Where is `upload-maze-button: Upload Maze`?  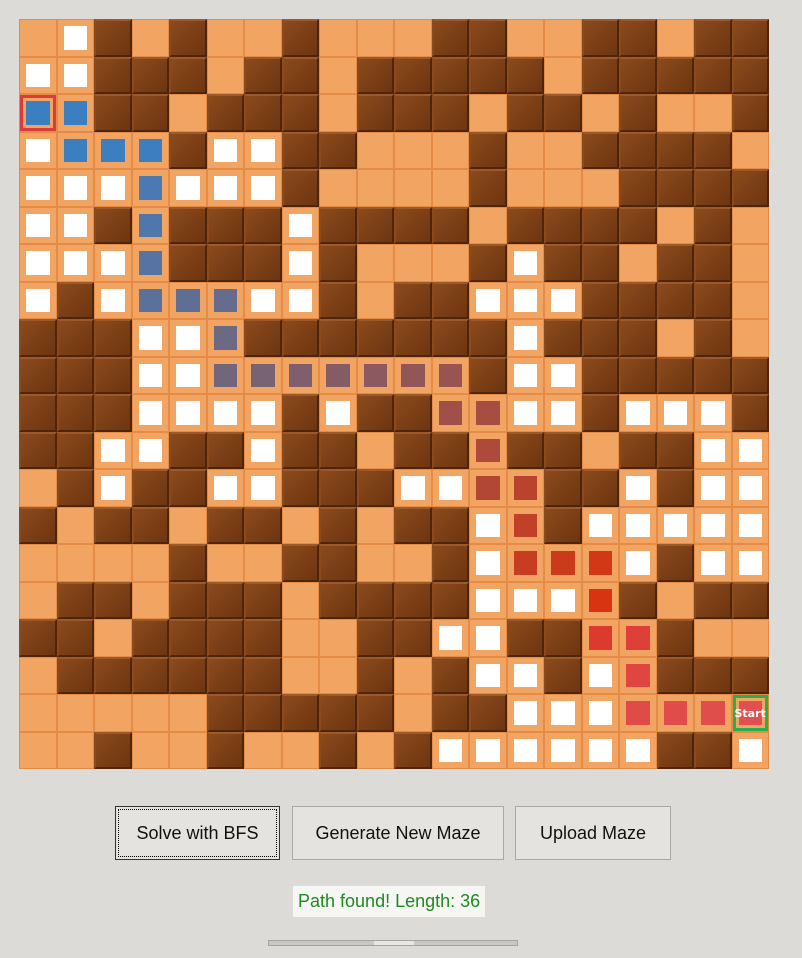 upload-maze-button: Upload Maze is located at coordinates (593, 833).